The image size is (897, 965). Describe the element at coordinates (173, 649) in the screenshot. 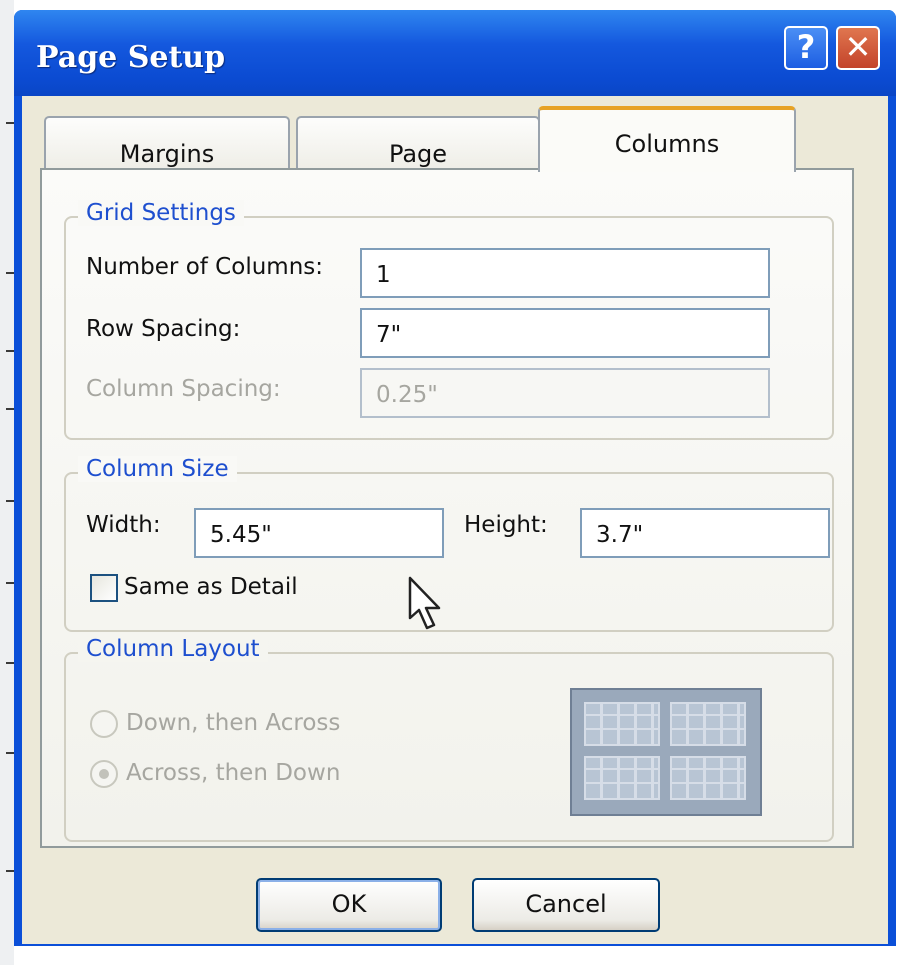

I see `column-layout-legend: Column Layout` at that location.